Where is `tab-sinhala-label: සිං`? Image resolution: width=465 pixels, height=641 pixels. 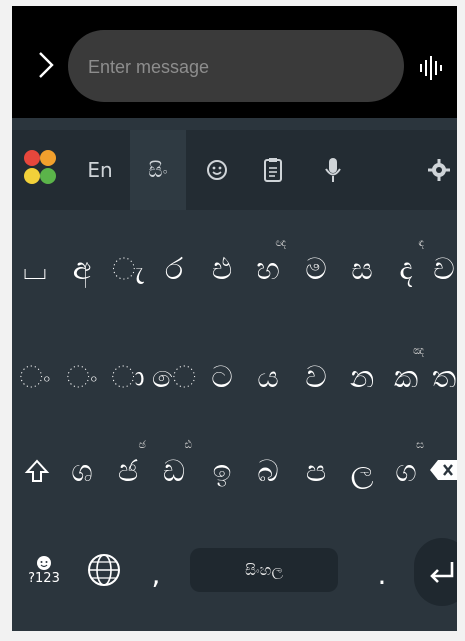
tab-sinhala-label: සිං is located at coordinates (158, 170).